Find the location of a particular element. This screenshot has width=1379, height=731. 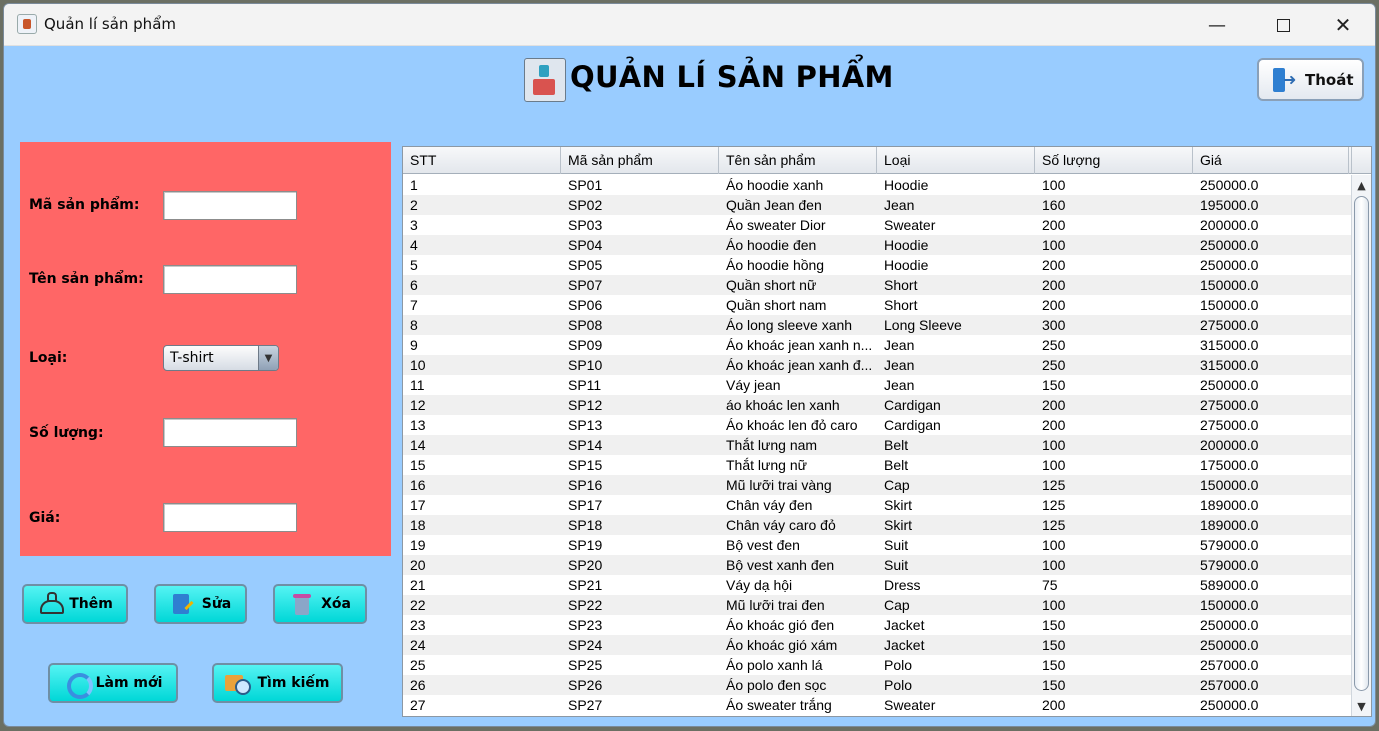

table-row: 7 SP06 Quần short nam Short 200 150000.0 is located at coordinates (877, 305).